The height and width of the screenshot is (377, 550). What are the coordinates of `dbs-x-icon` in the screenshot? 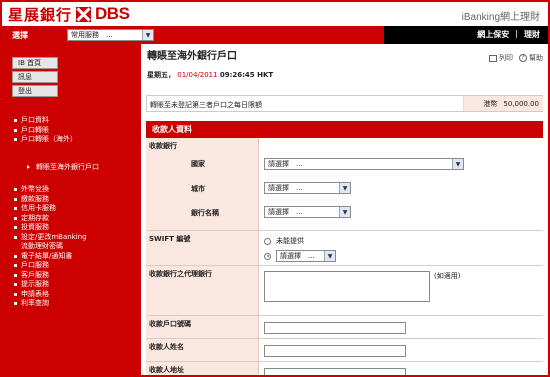 It's located at (84, 14).